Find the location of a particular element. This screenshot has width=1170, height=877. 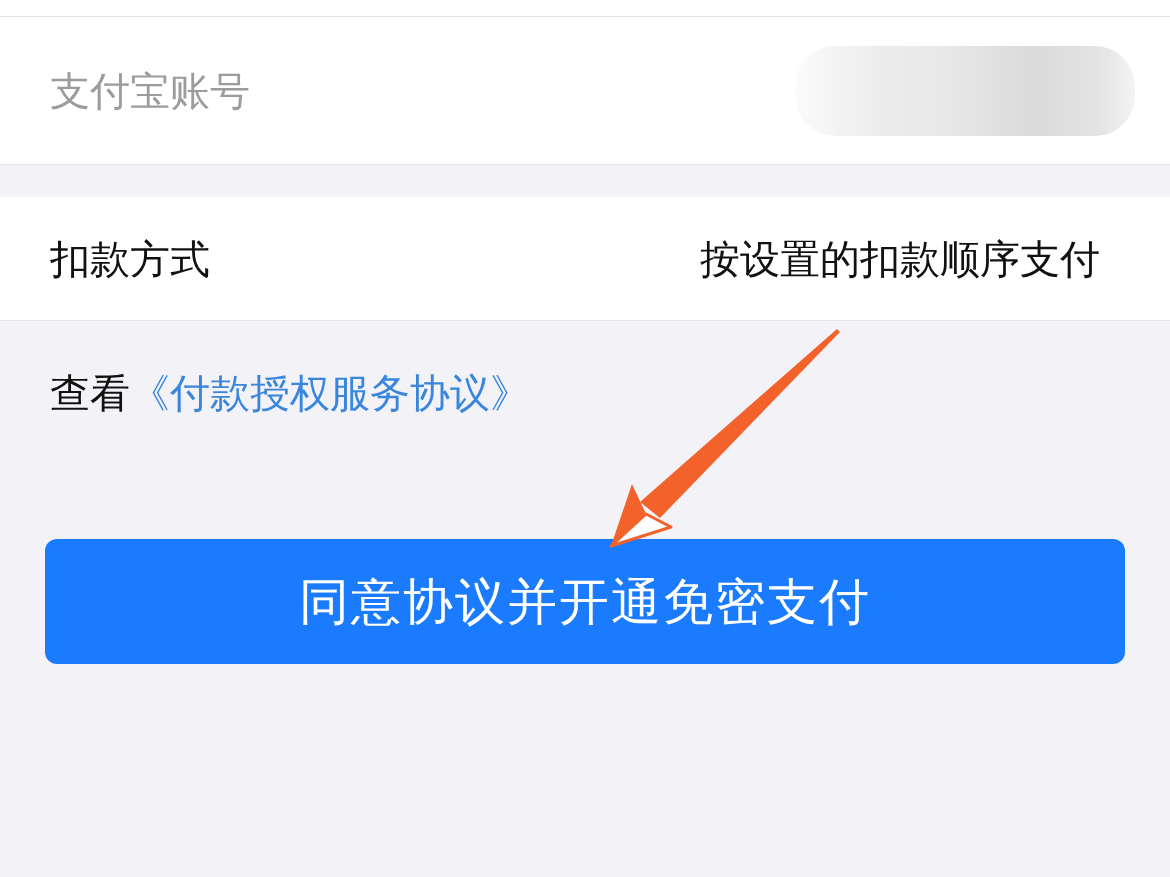

deduction-value: 按设置的扣款顺序支付 is located at coordinates (900, 258).